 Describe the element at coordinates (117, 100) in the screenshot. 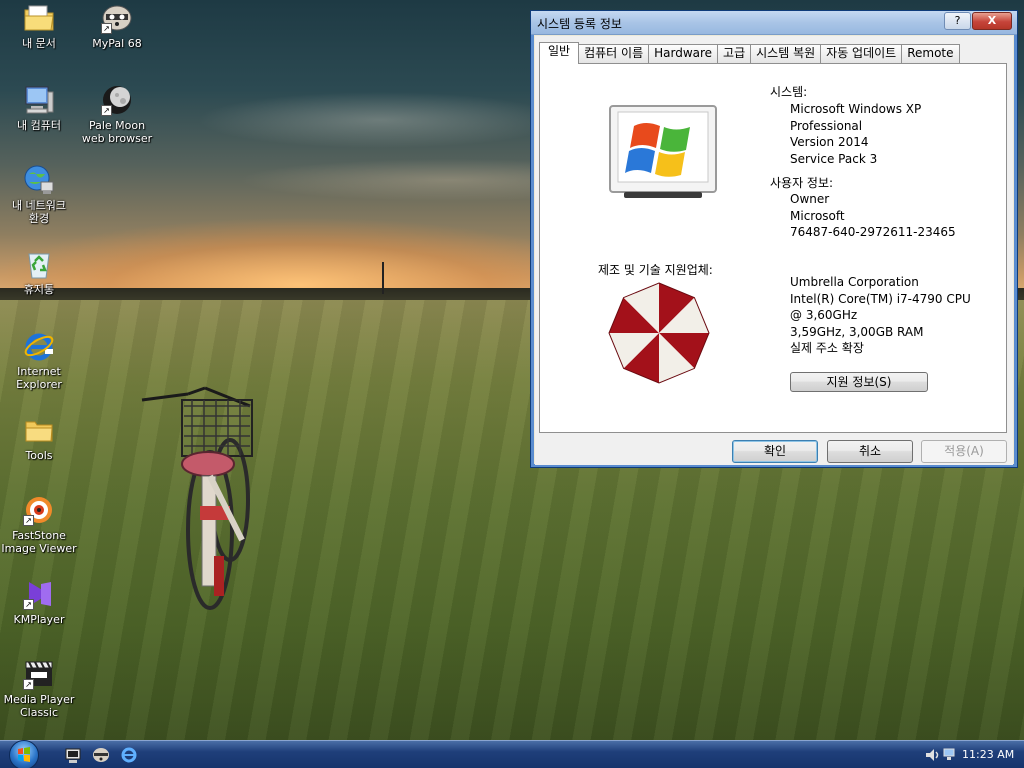

I see `pale-moon-icon: ↗` at that location.